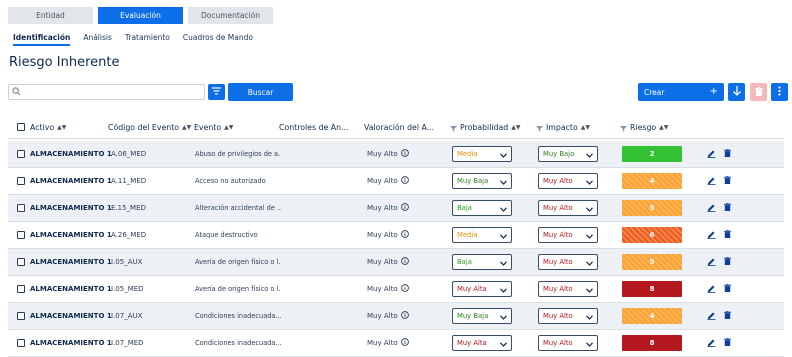  I want to click on codigo-cell: I.07_MED, so click(127, 343).